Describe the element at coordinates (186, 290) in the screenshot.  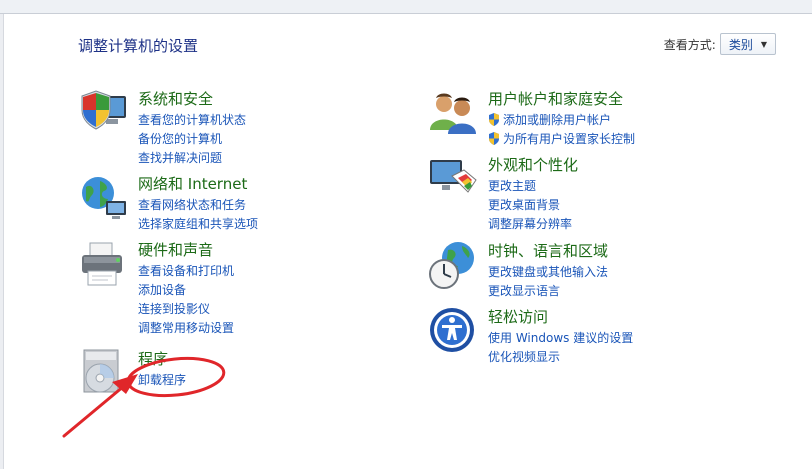
I see `link-add-device: 添加设备` at that location.